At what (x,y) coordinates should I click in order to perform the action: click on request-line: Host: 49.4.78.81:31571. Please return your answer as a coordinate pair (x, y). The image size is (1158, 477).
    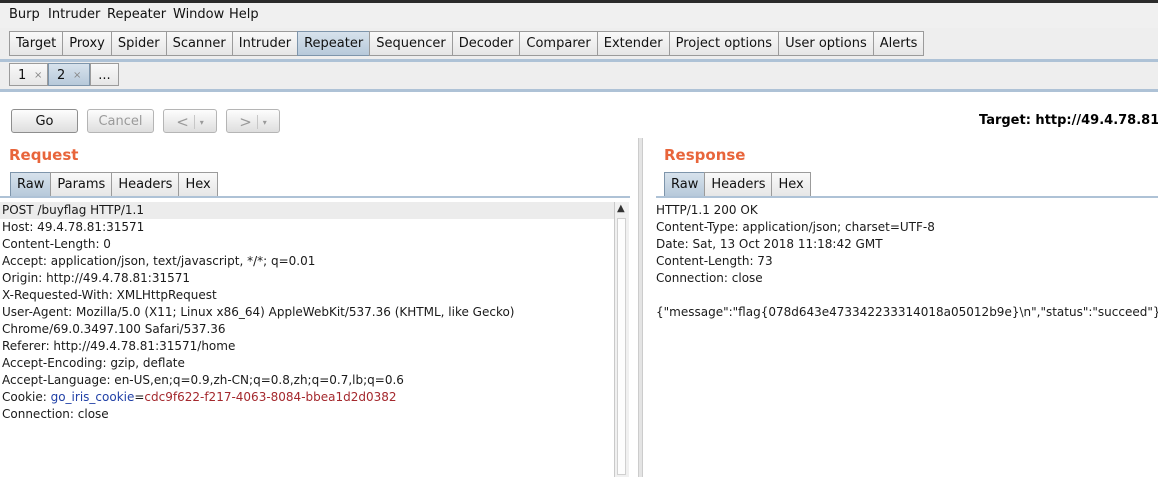
    Looking at the image, I should click on (73, 227).